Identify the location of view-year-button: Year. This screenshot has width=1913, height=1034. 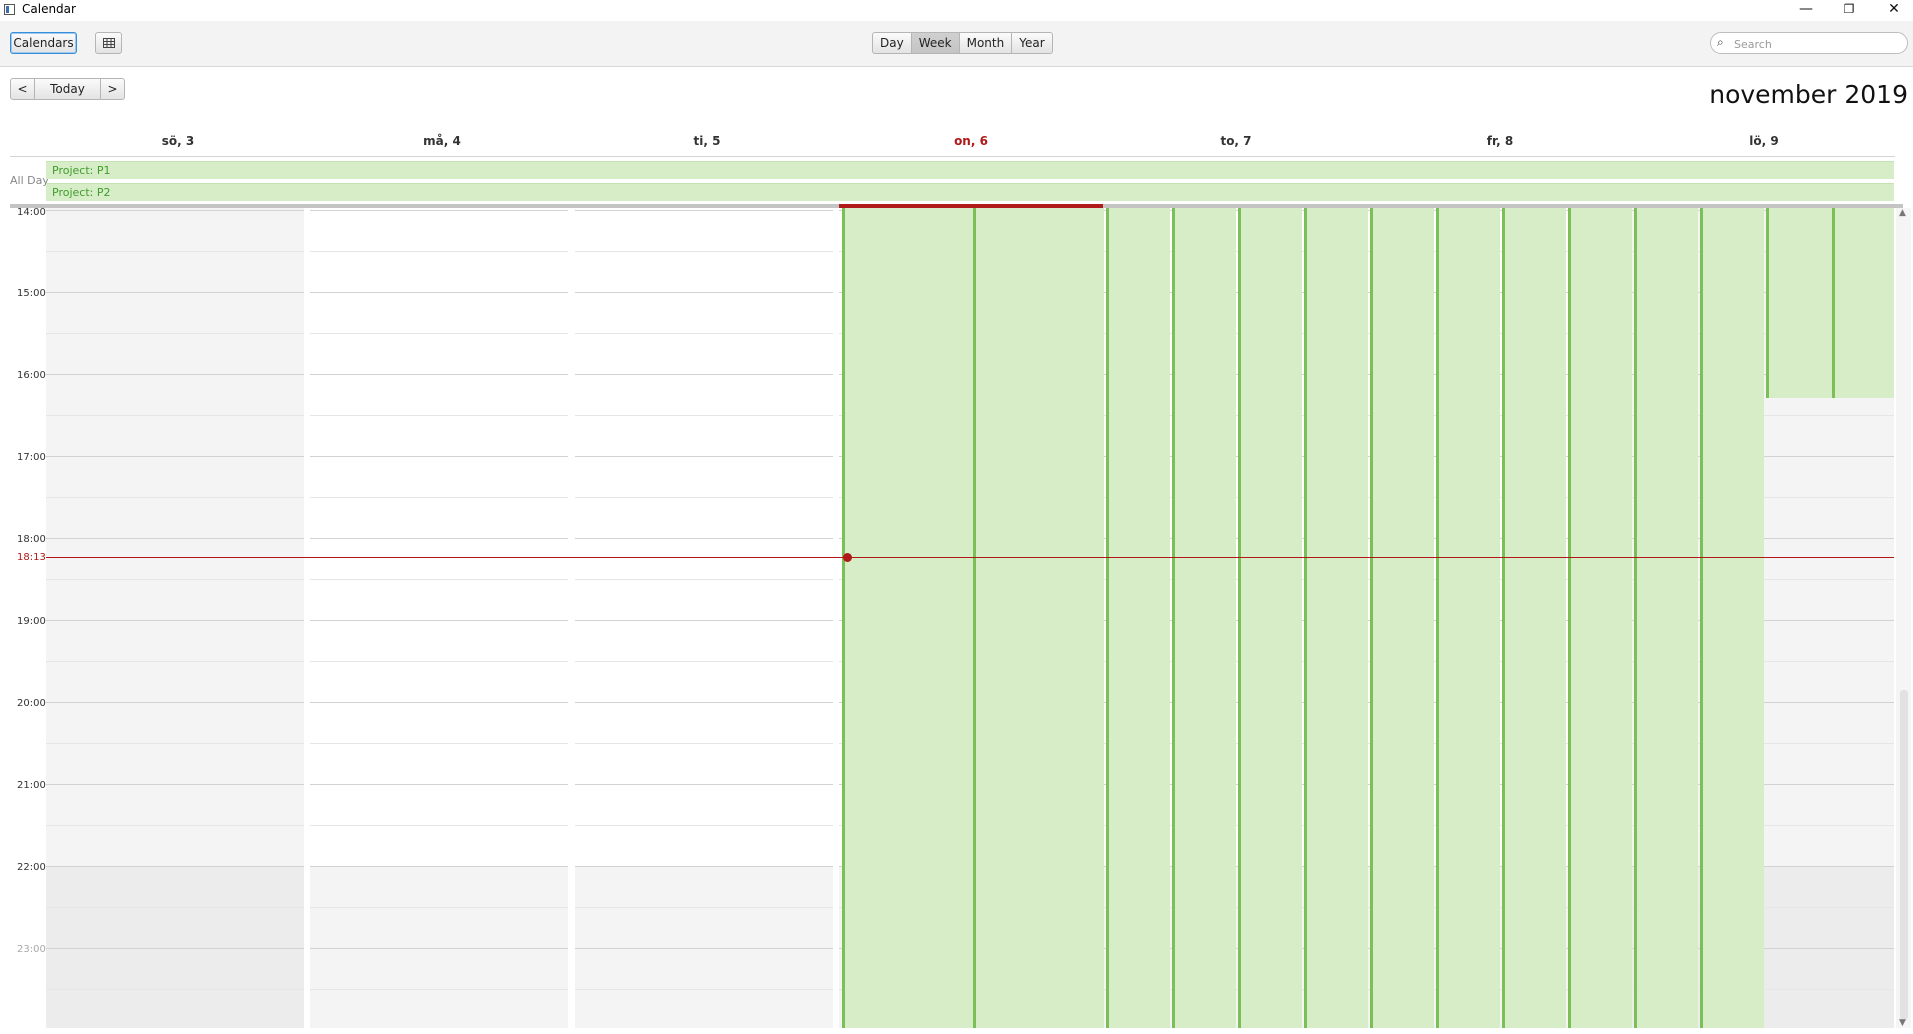
(1032, 43).